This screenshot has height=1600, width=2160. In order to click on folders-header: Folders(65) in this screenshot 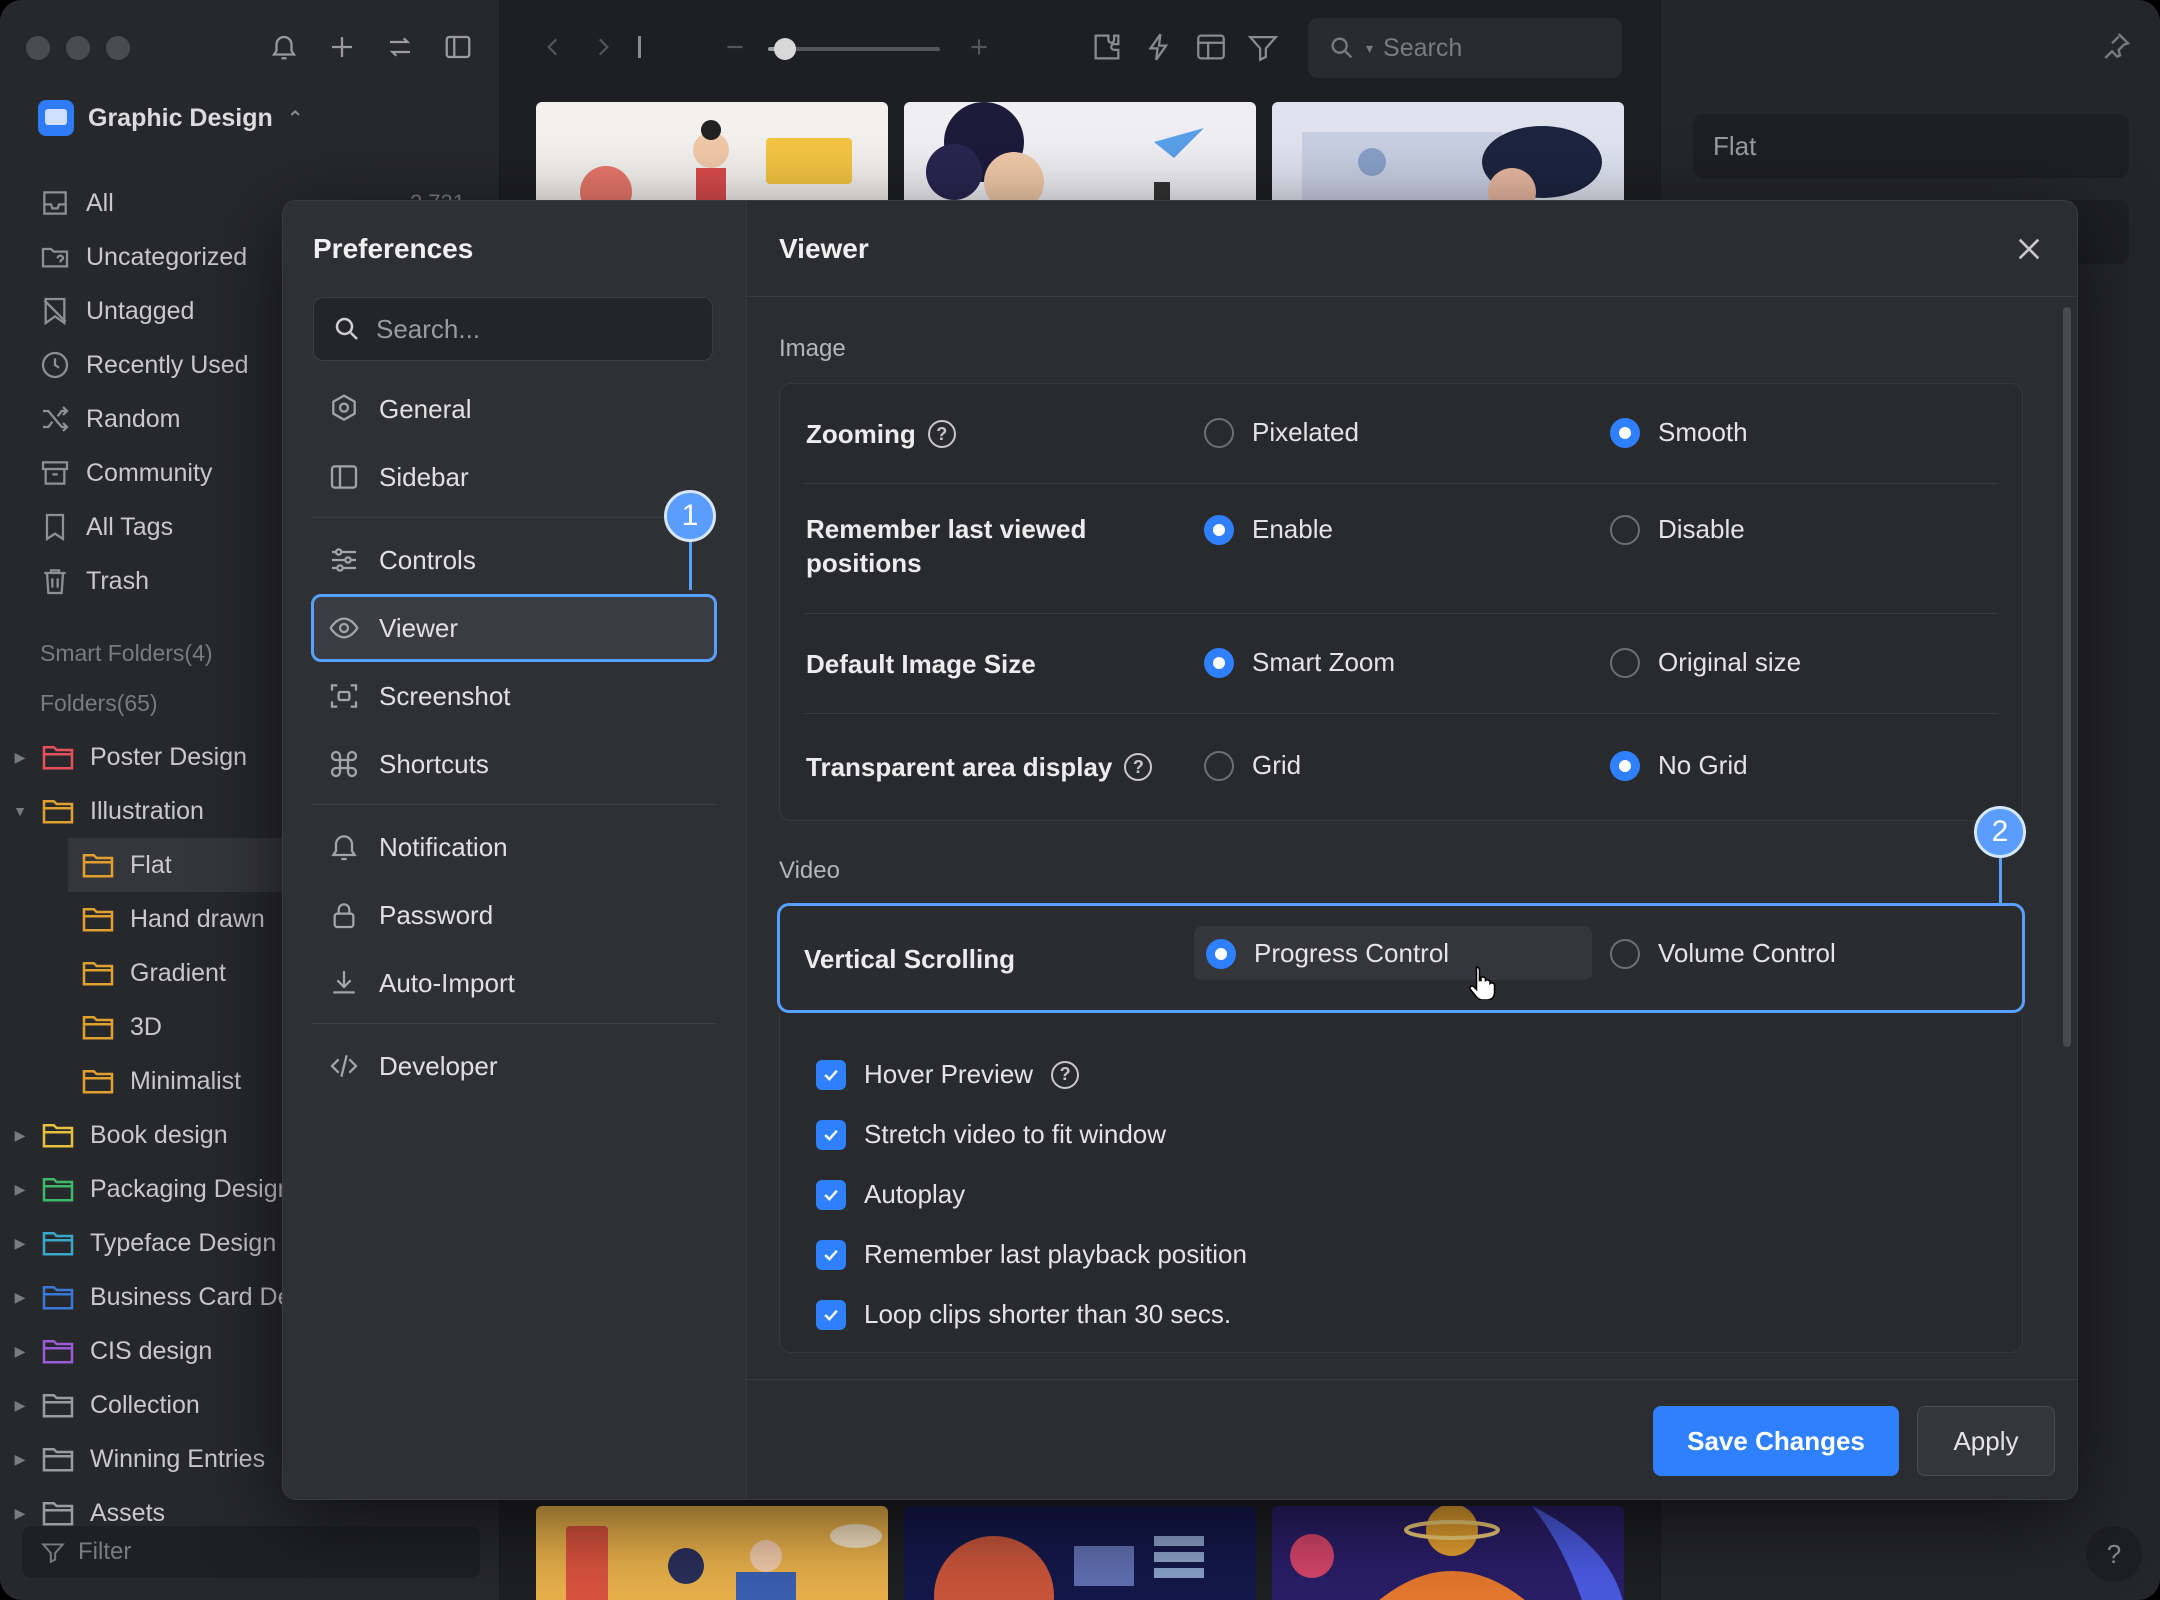, I will do `click(99, 703)`.